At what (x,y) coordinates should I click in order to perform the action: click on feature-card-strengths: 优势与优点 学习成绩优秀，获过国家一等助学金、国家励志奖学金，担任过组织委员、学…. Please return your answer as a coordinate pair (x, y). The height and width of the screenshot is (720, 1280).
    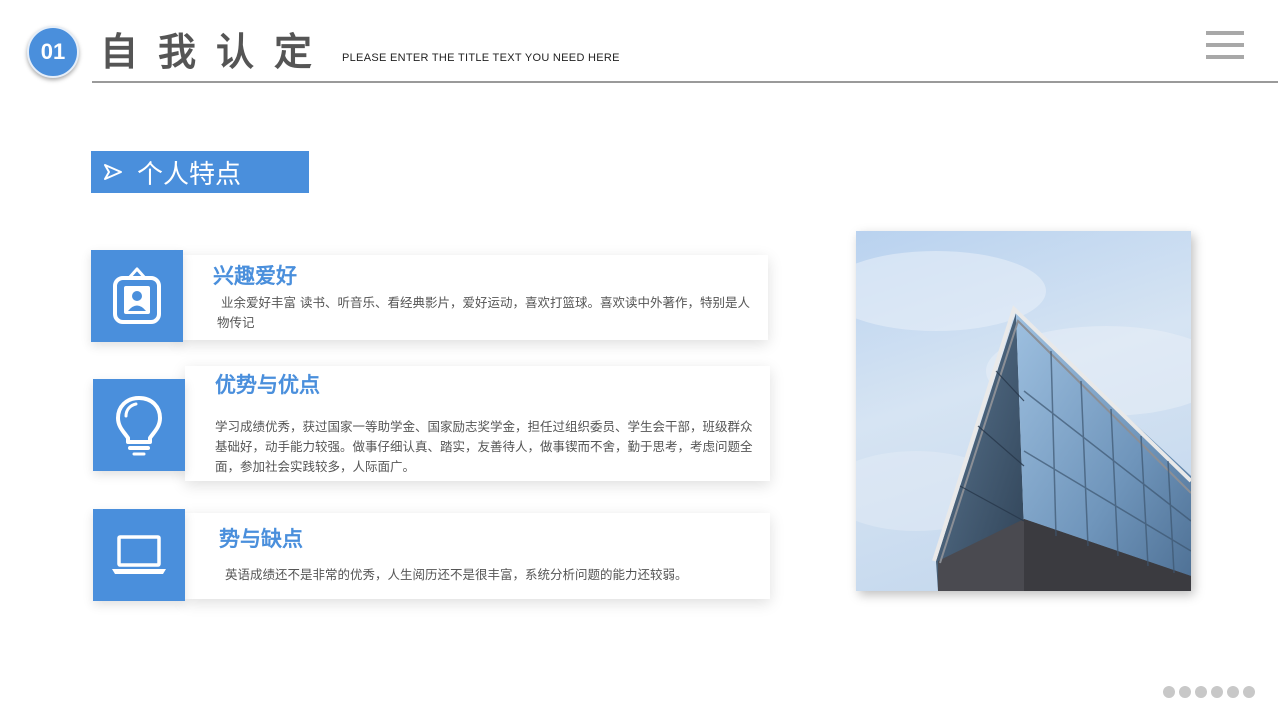
    Looking at the image, I should click on (433, 425).